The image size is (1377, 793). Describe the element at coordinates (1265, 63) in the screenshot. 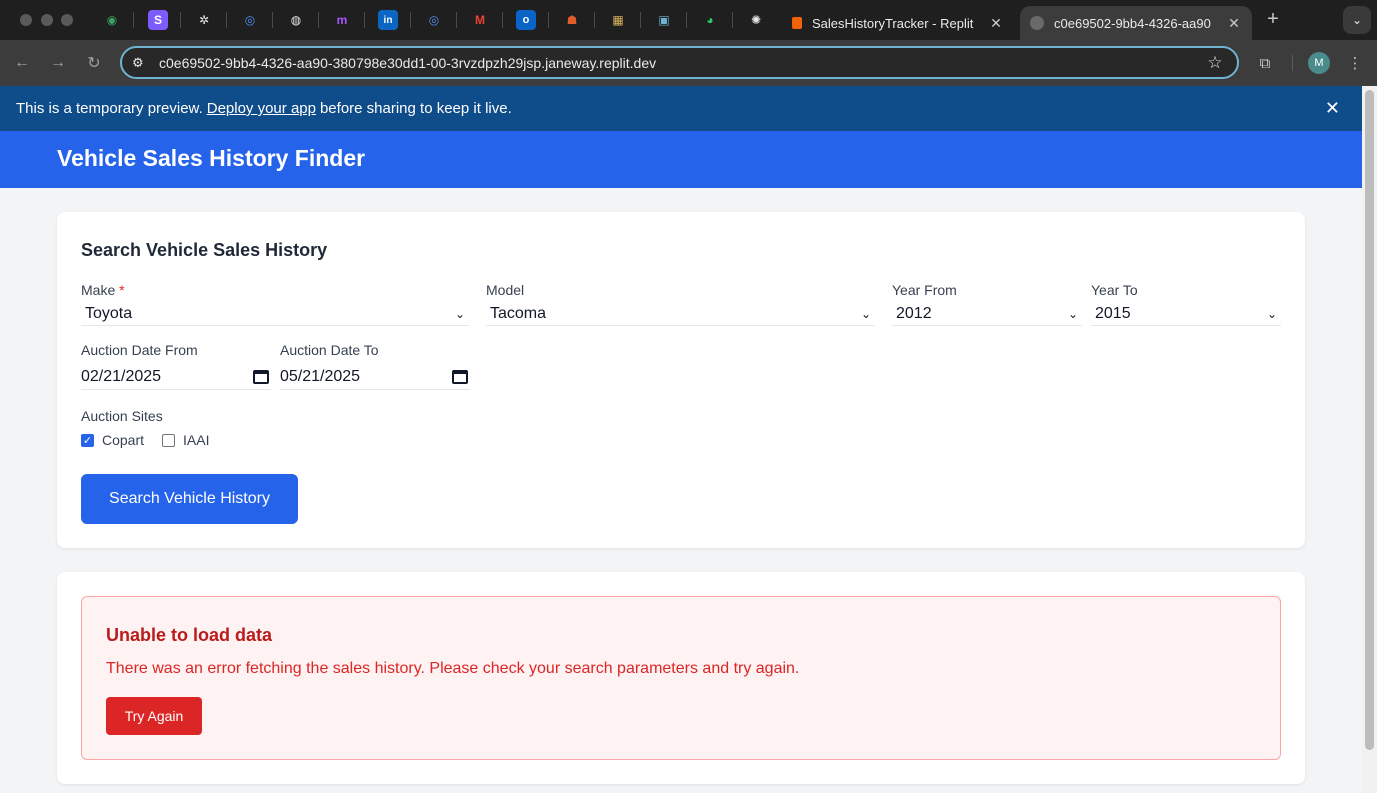

I see `extensions-puzzle-icon: ⧉` at that location.